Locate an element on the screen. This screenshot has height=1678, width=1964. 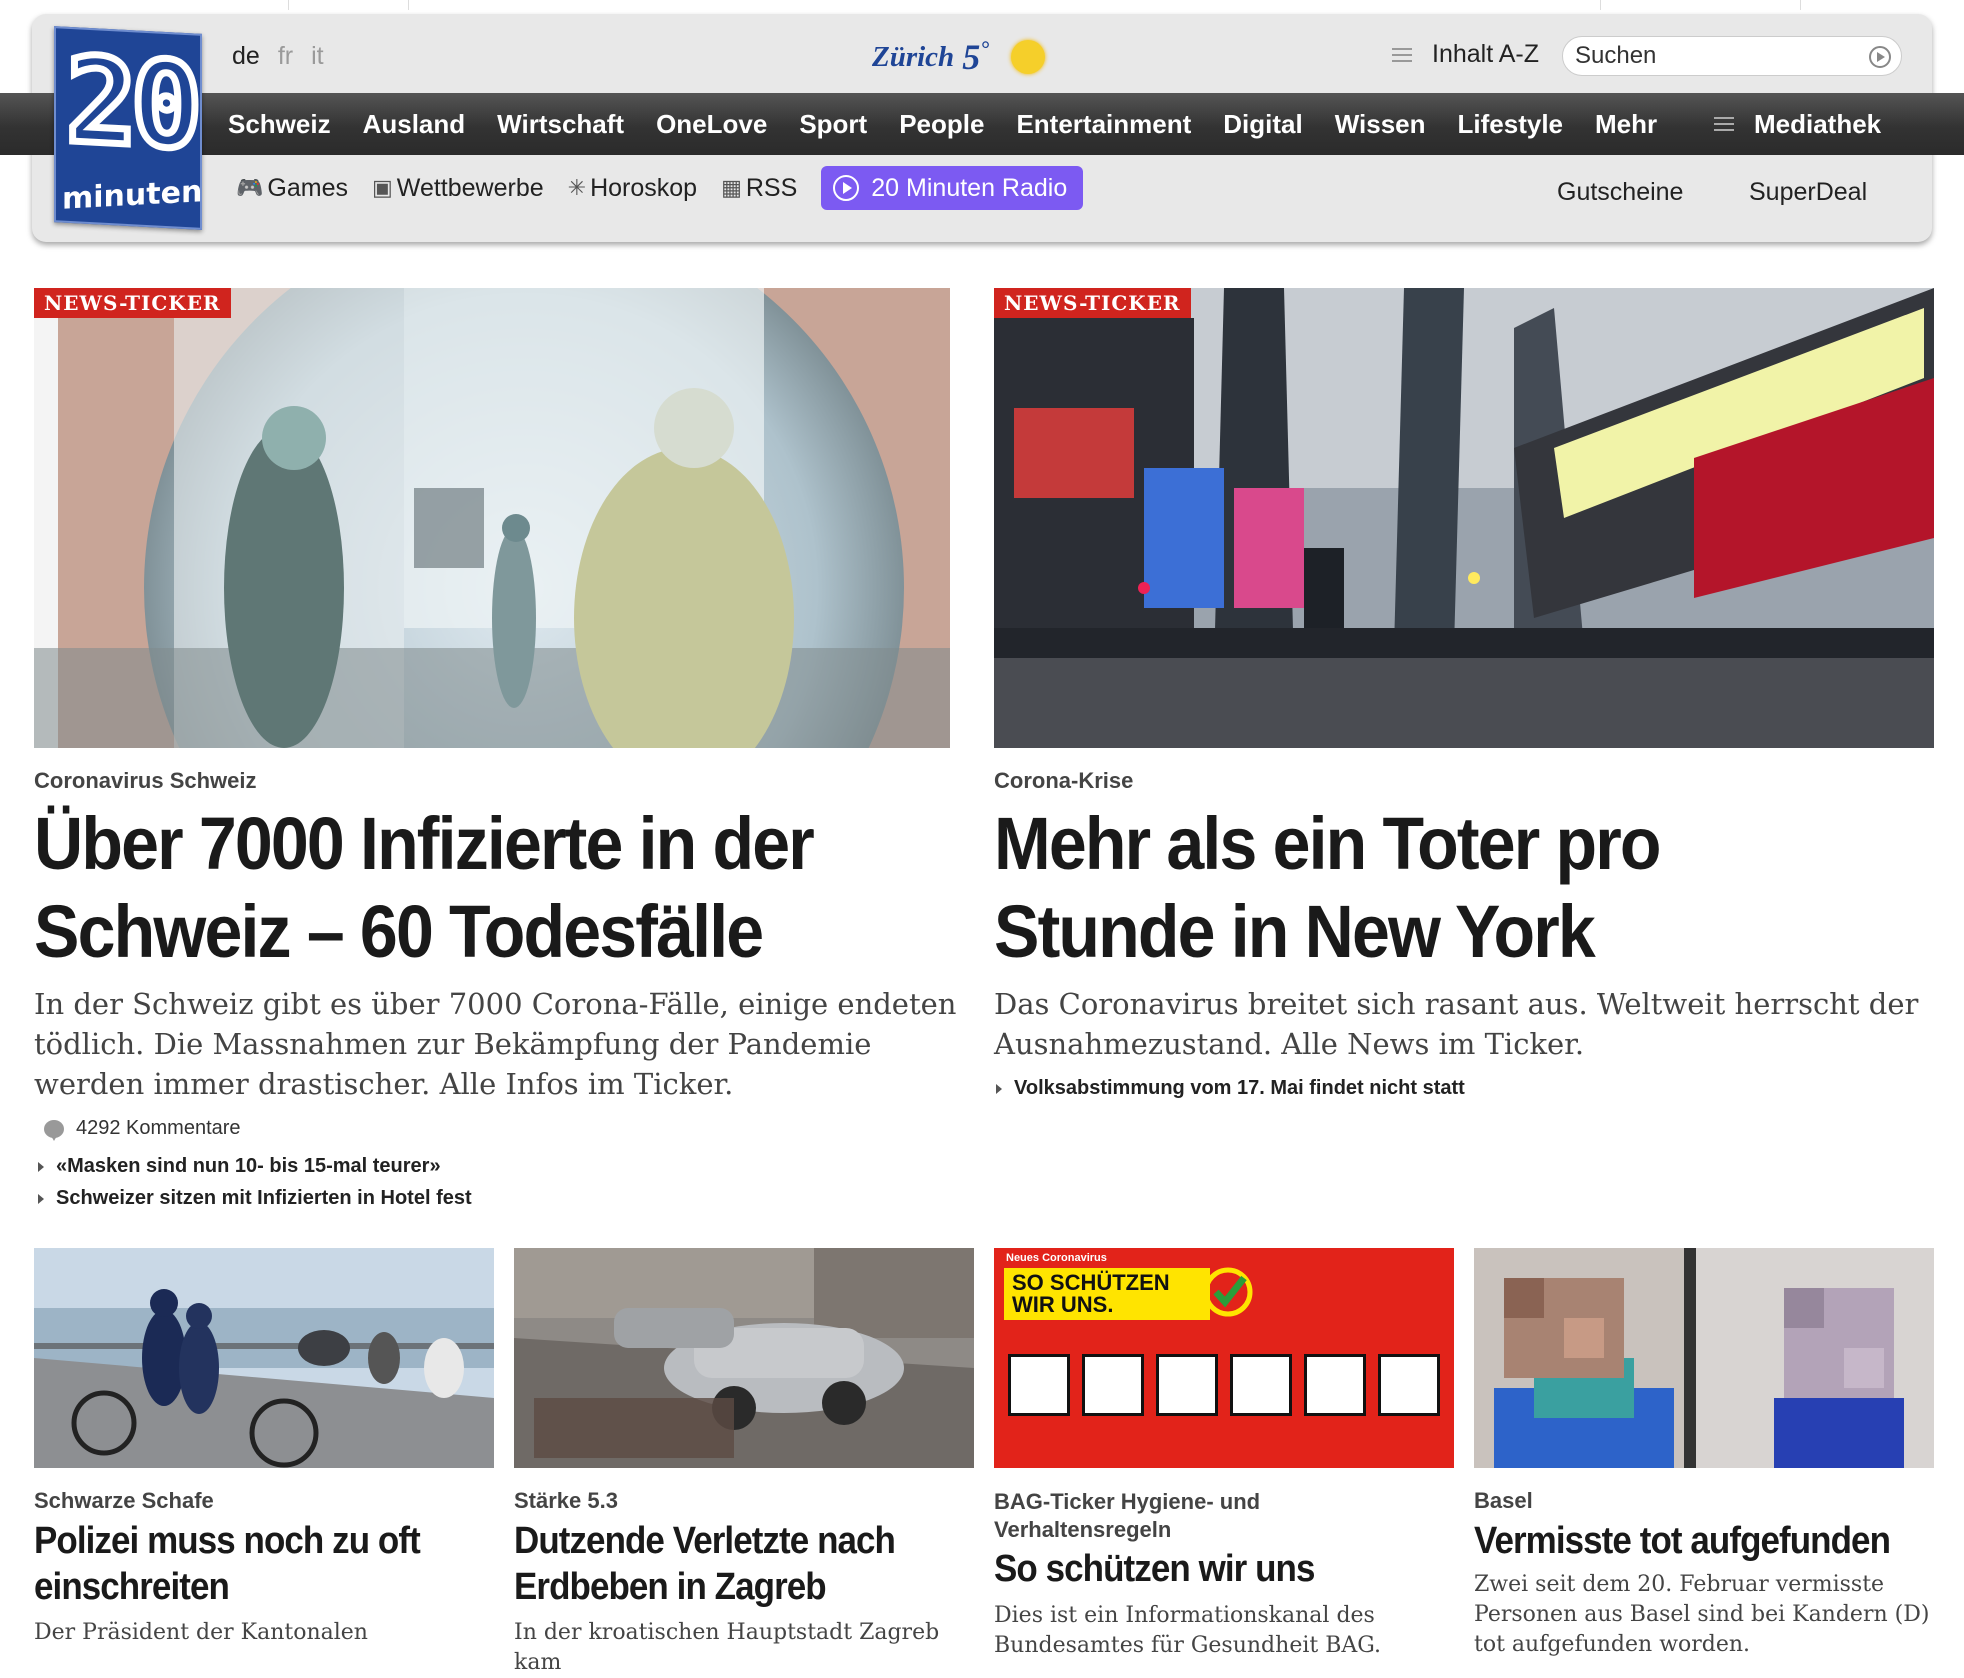
nav-mehr: Mehr is located at coordinates (1626, 124).